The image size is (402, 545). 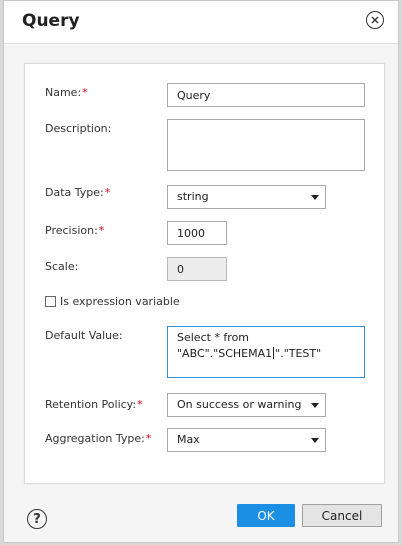 I want to click on expression-variable-row: Is expression variable, so click(x=112, y=301).